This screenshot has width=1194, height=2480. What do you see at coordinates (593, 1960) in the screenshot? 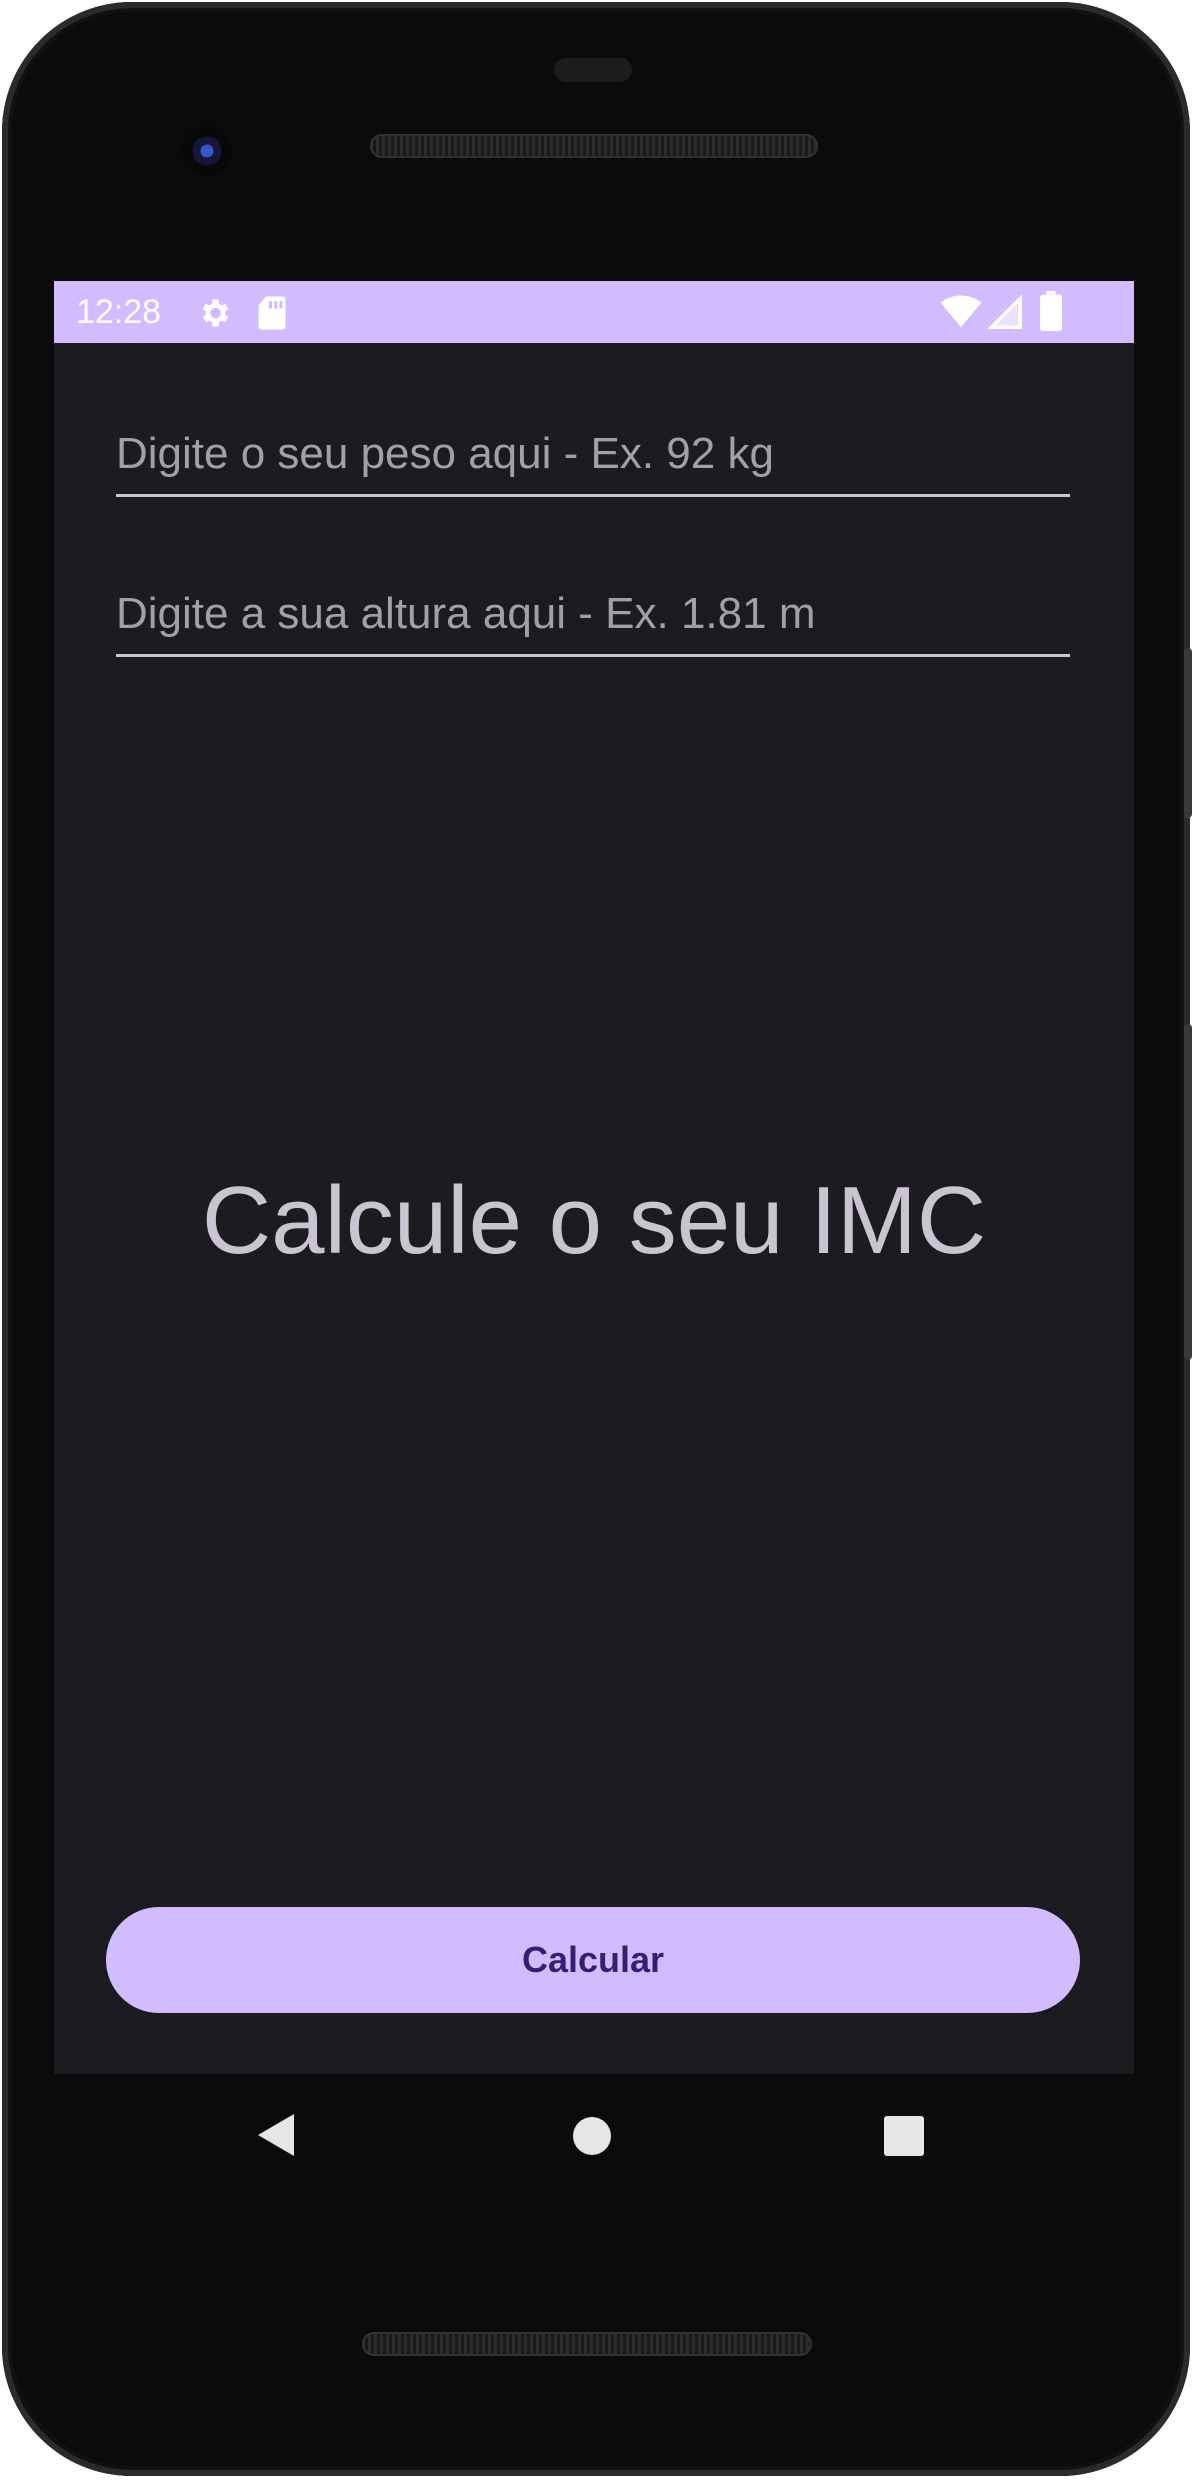
I see `calculate-button: Calcular` at bounding box center [593, 1960].